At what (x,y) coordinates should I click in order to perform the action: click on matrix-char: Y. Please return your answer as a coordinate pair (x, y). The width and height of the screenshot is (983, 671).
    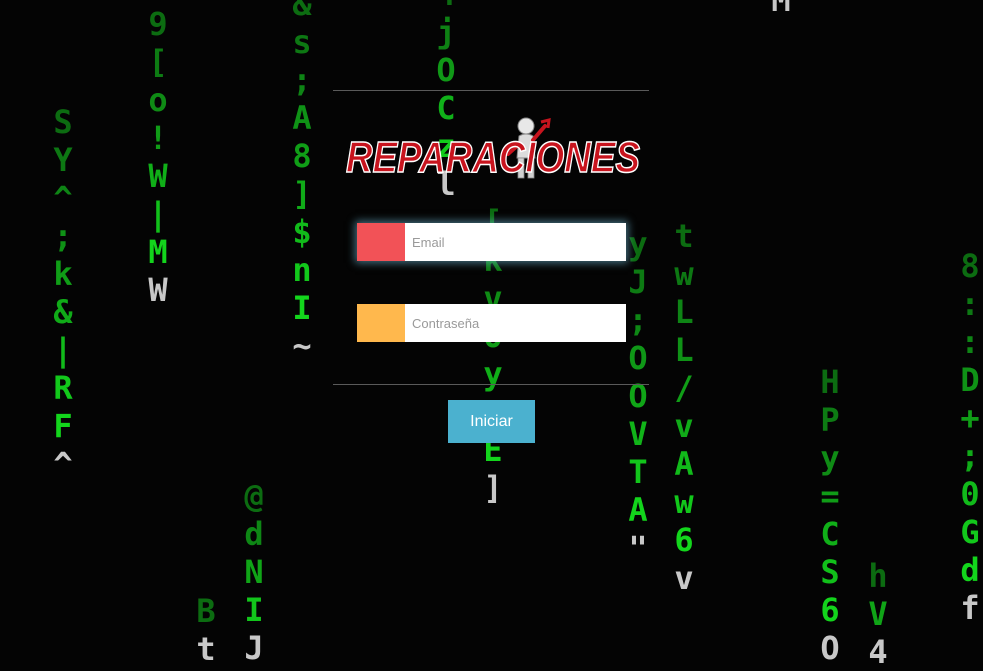
    Looking at the image, I should click on (63, 160).